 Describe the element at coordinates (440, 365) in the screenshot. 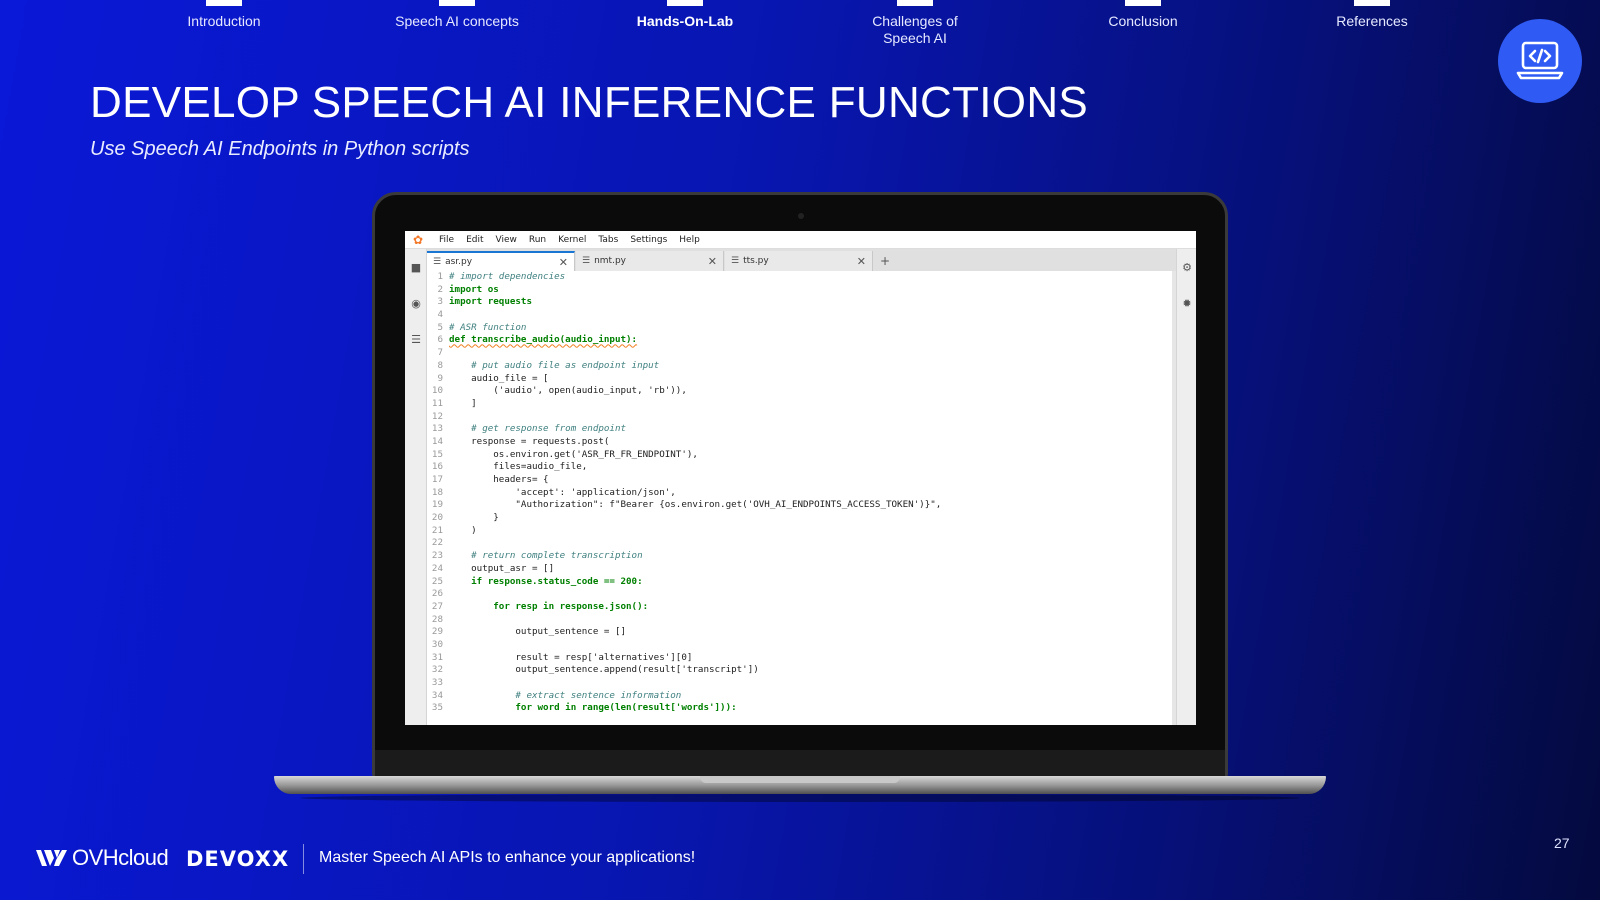

I see `line-number: 8` at that location.